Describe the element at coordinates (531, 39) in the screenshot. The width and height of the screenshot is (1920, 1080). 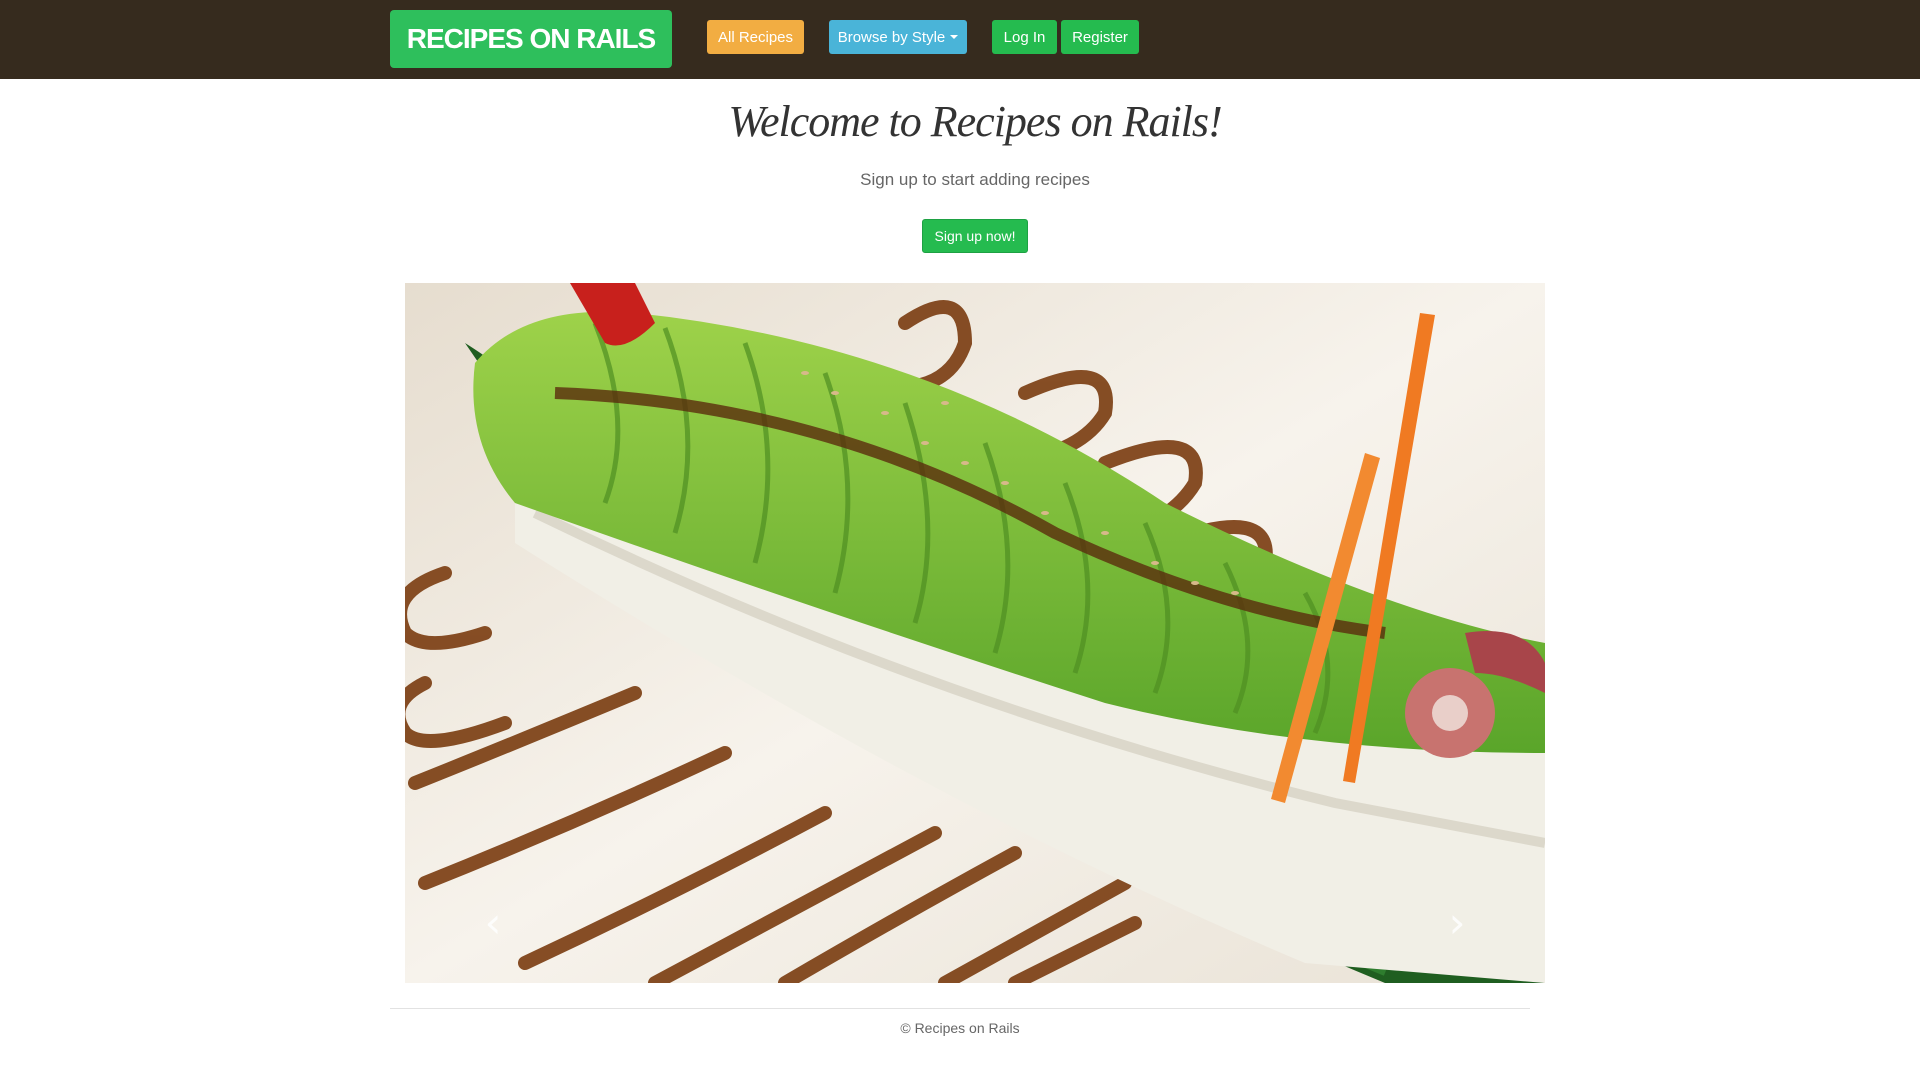
I see `brand-logo: RECIPES ON RAILS` at that location.